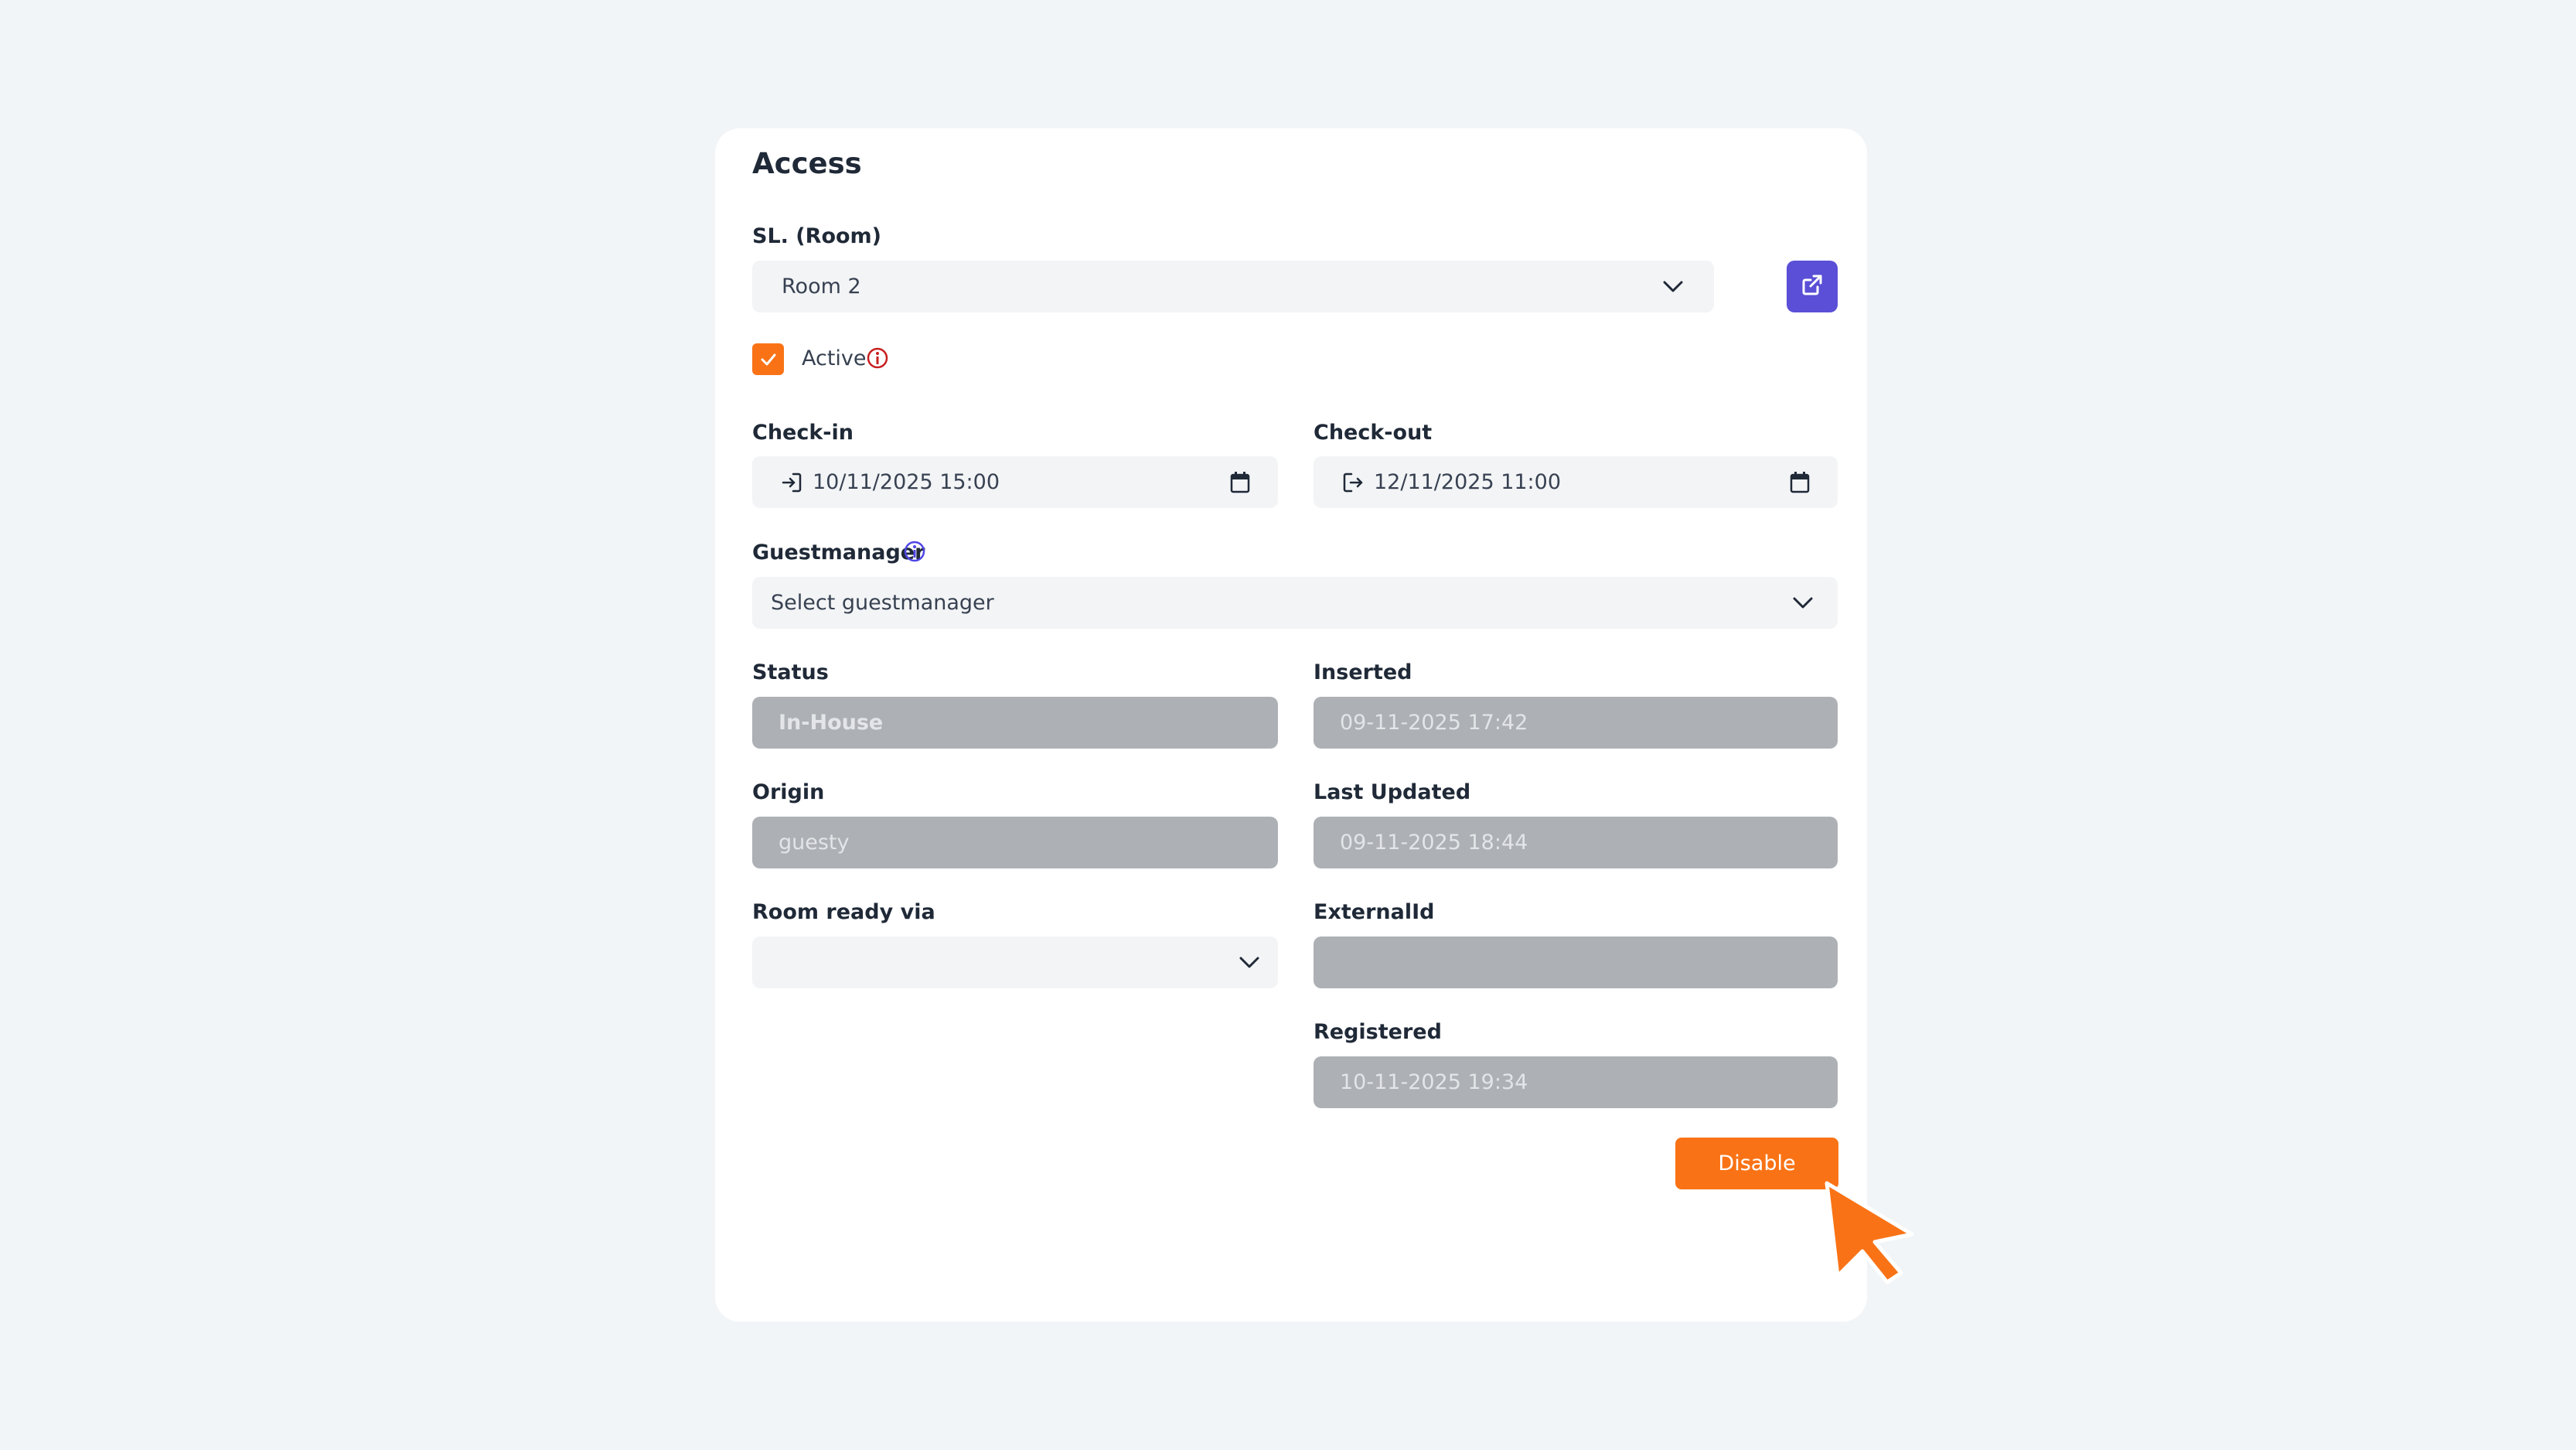  Describe the element at coordinates (1468, 482) in the screenshot. I see `checkout-value: 12/11/2025 11:00` at that location.